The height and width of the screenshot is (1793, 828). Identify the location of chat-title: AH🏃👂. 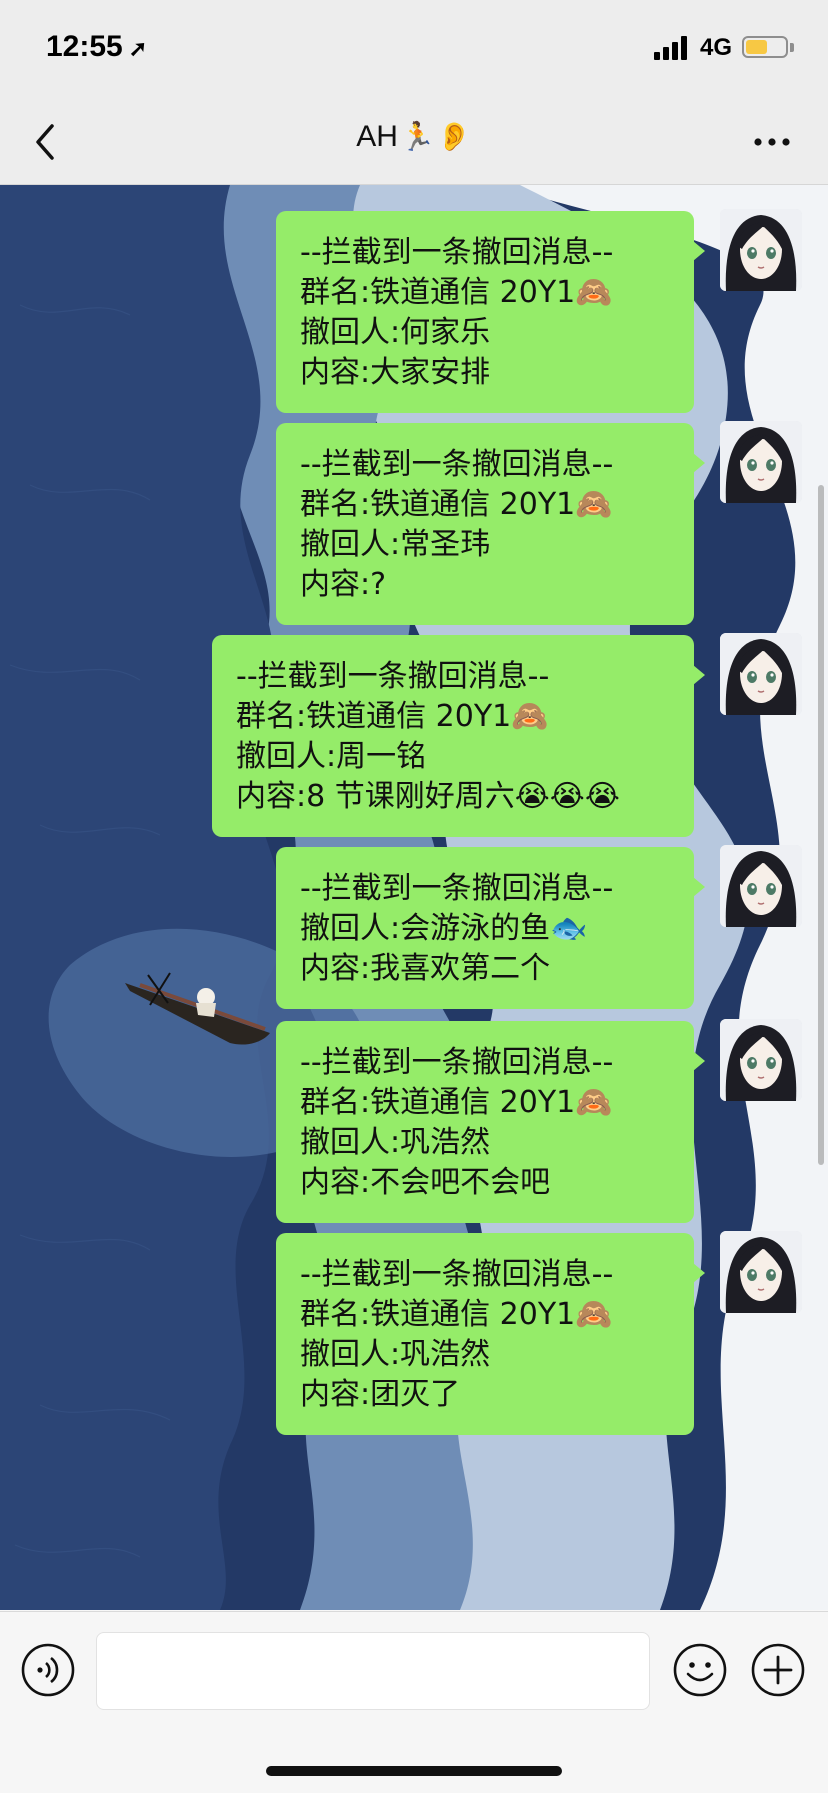
(414, 137).